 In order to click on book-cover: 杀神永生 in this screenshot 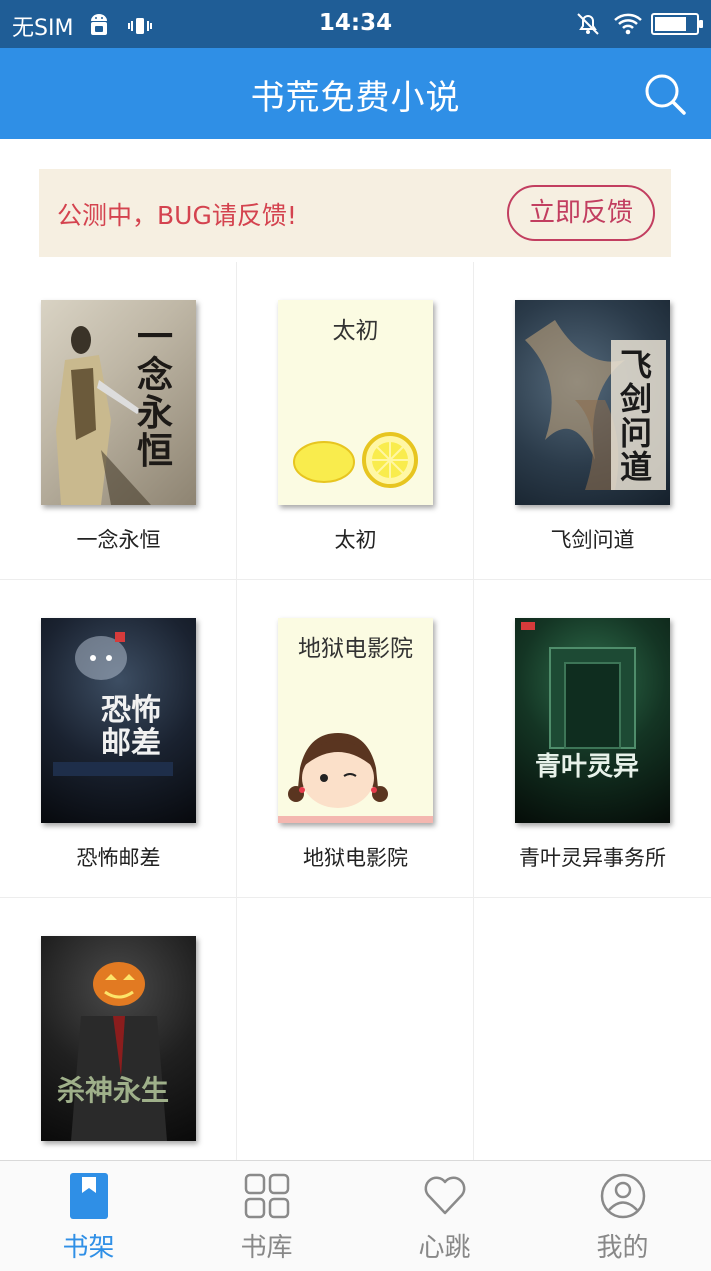, I will do `click(118, 1038)`.